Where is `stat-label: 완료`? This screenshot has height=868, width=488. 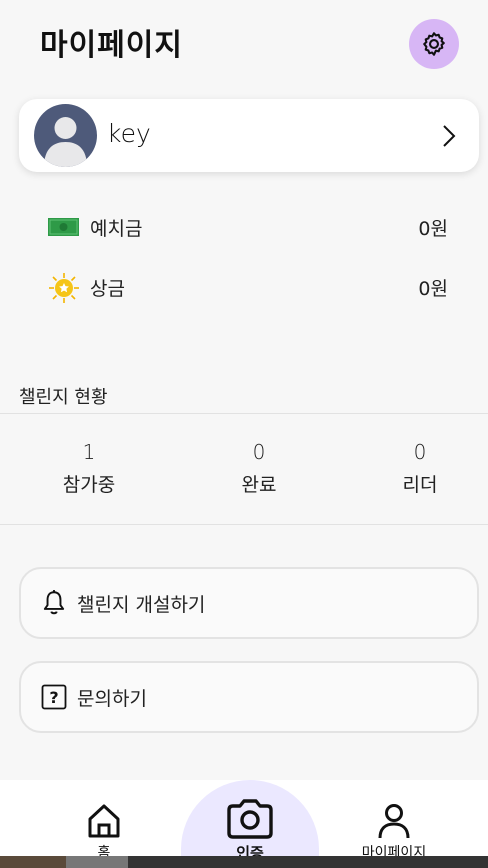
stat-label: 완료 is located at coordinates (259, 485).